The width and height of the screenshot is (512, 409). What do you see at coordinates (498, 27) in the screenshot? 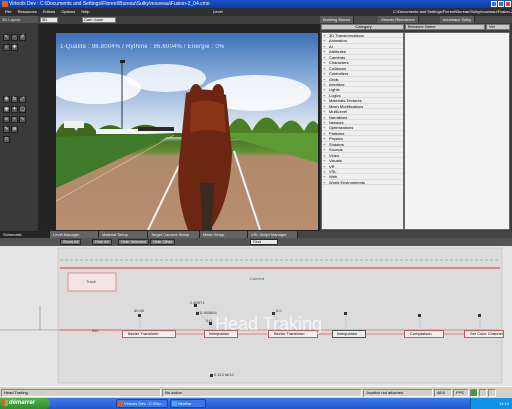
I see `version-header: Ver` at bounding box center [498, 27].